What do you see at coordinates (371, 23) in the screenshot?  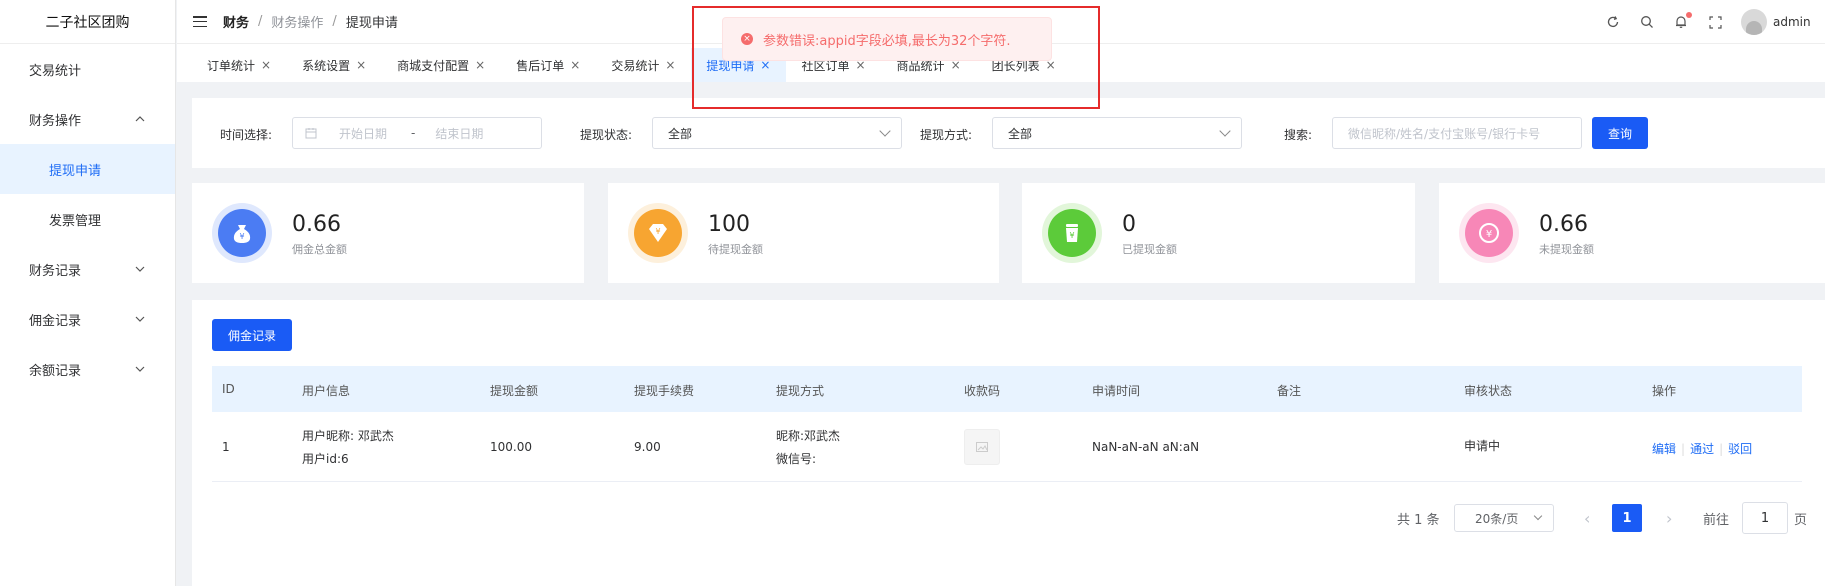 I see `breadcrumb-item: 提现申请` at bounding box center [371, 23].